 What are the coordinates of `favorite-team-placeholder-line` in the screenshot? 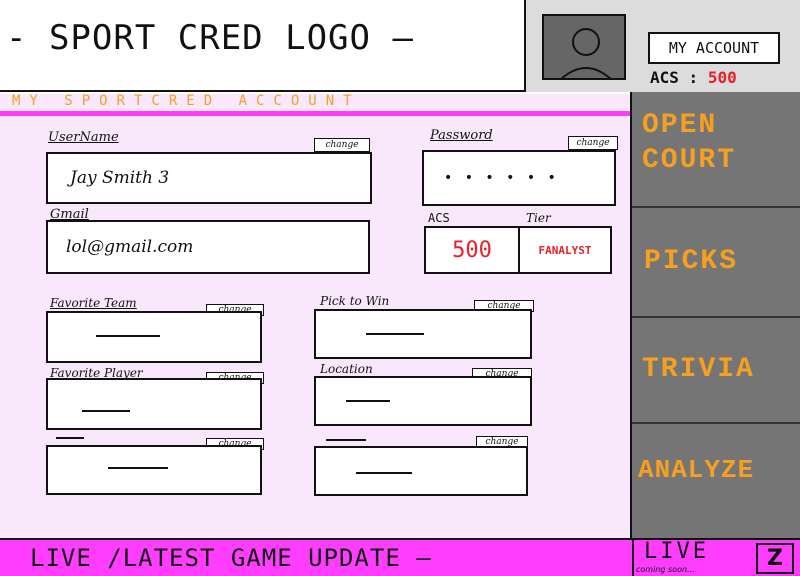 It's located at (128, 336).